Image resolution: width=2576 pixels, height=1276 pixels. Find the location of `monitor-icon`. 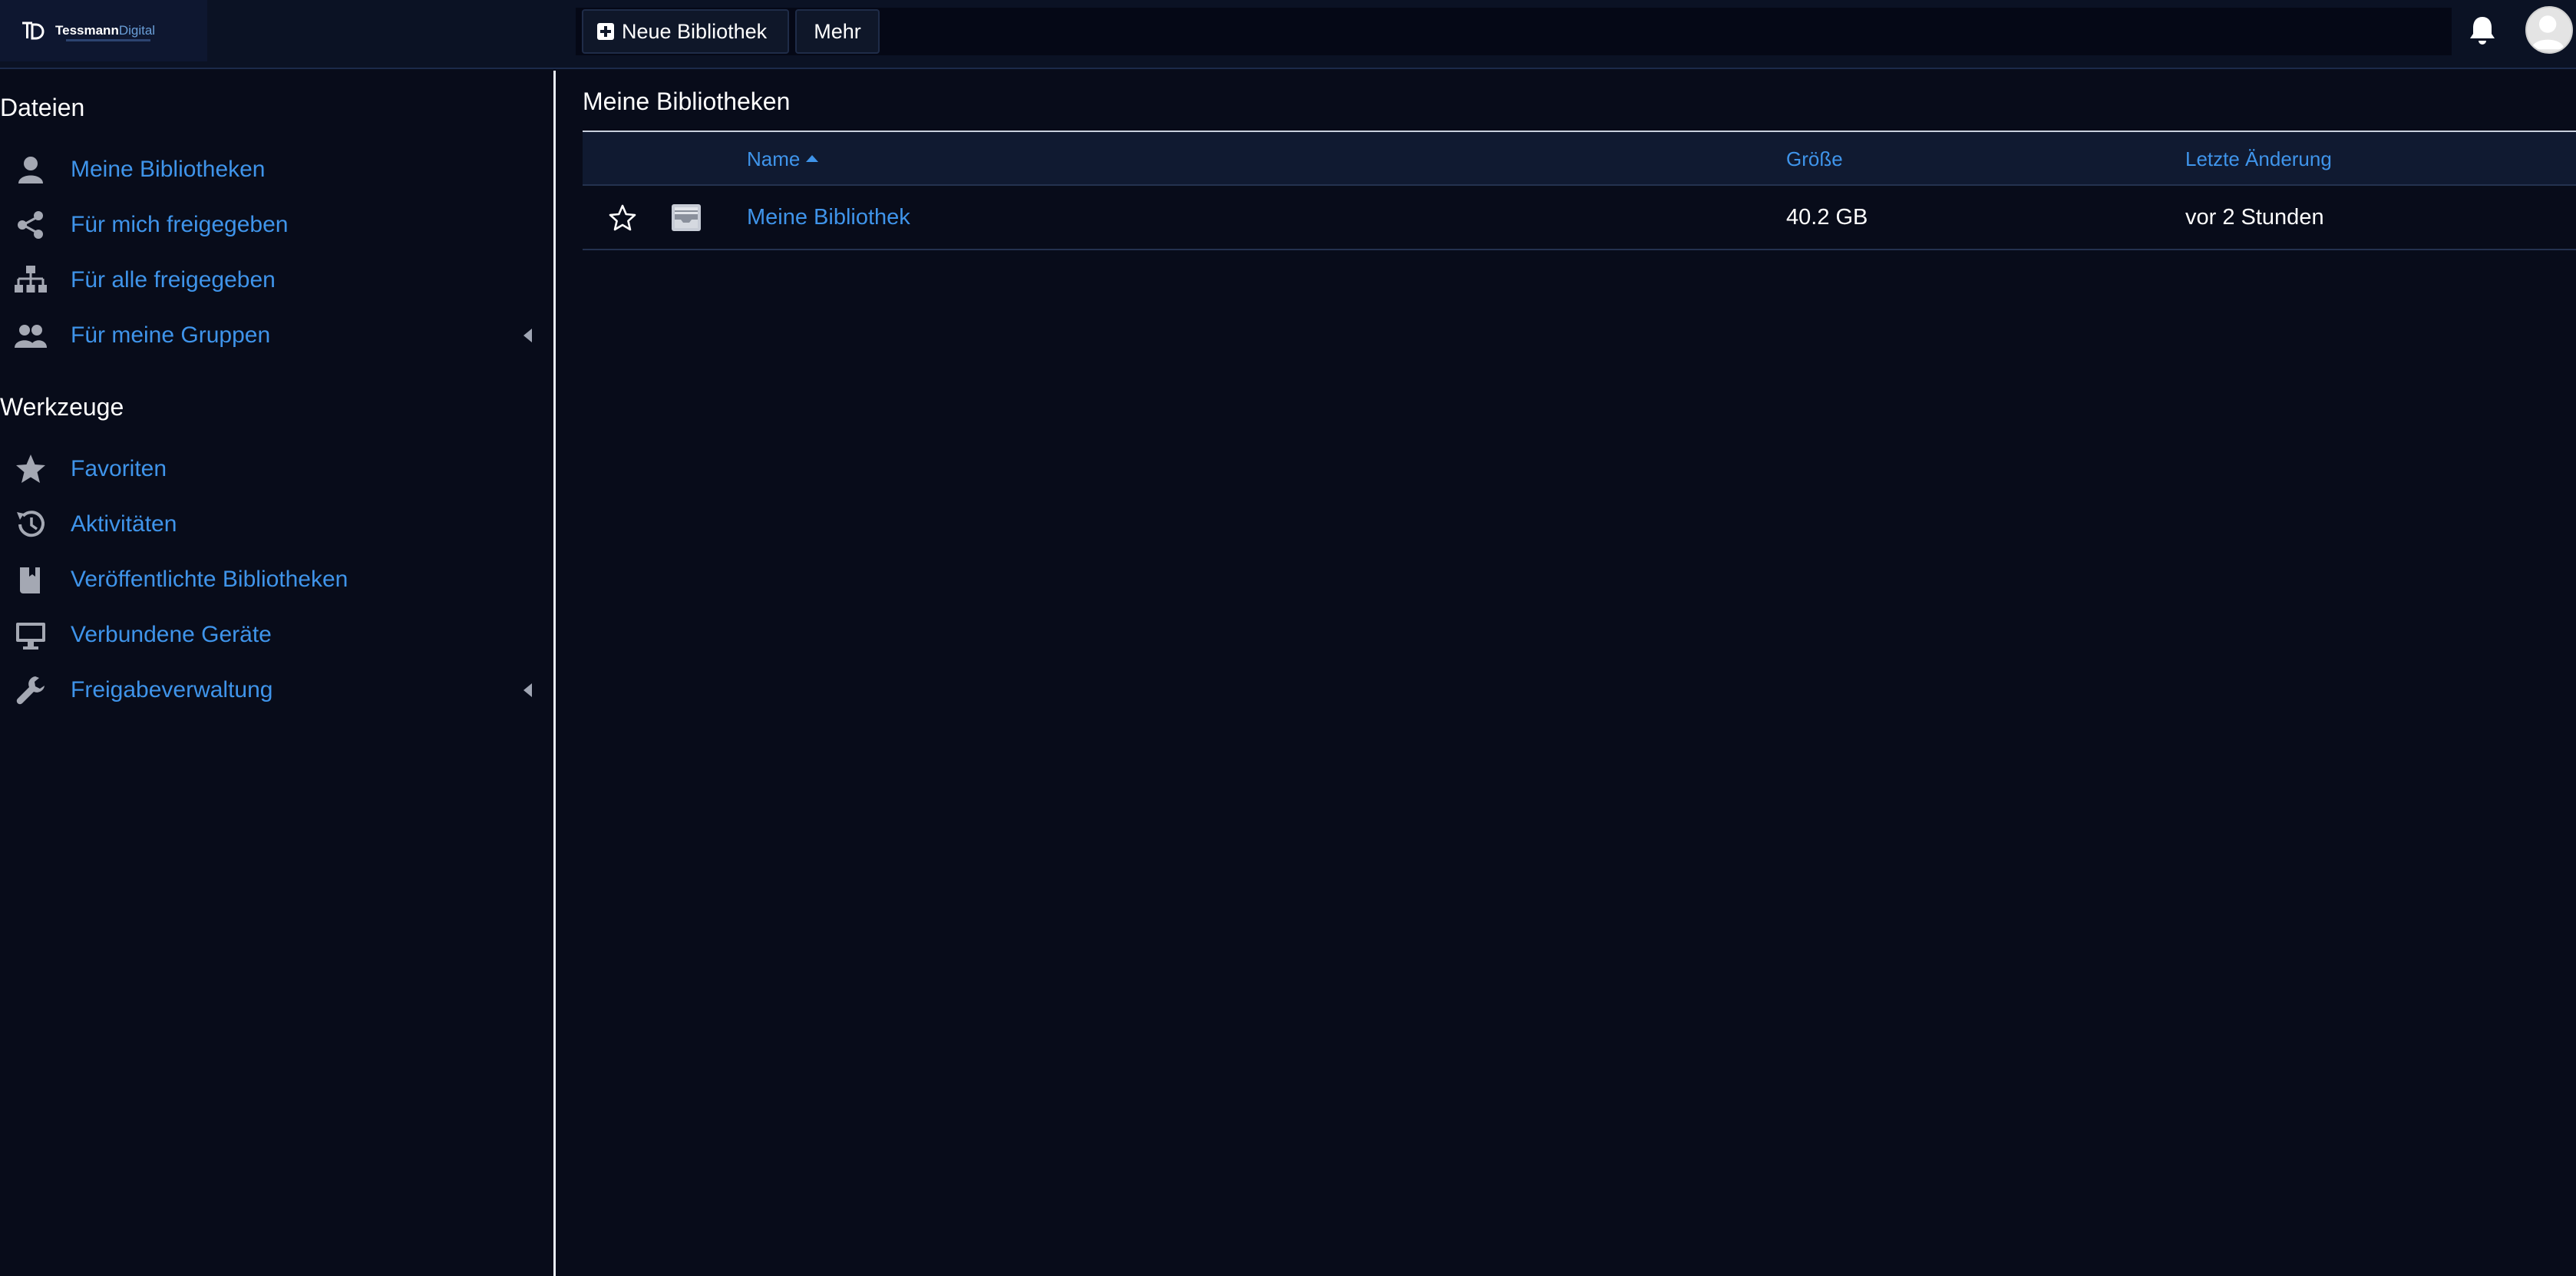

monitor-icon is located at coordinates (31, 635).